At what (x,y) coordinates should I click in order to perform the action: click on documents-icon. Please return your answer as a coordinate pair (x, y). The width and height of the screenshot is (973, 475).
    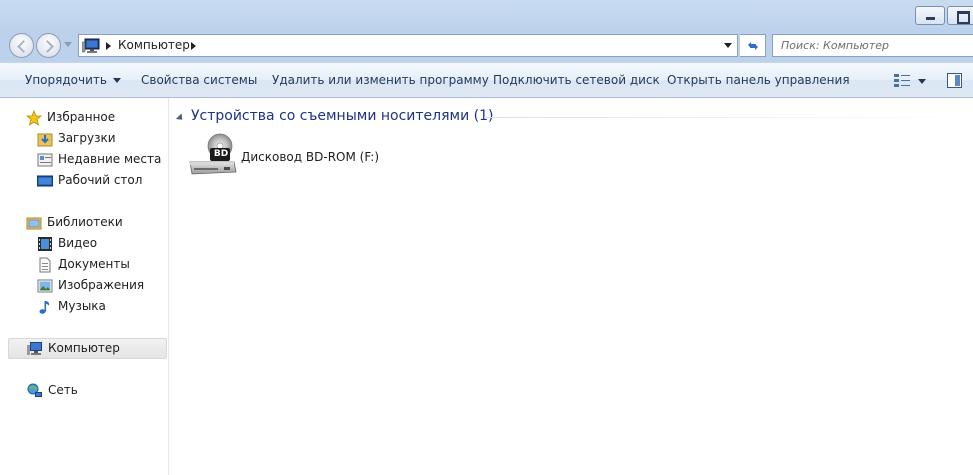
    Looking at the image, I should click on (45, 265).